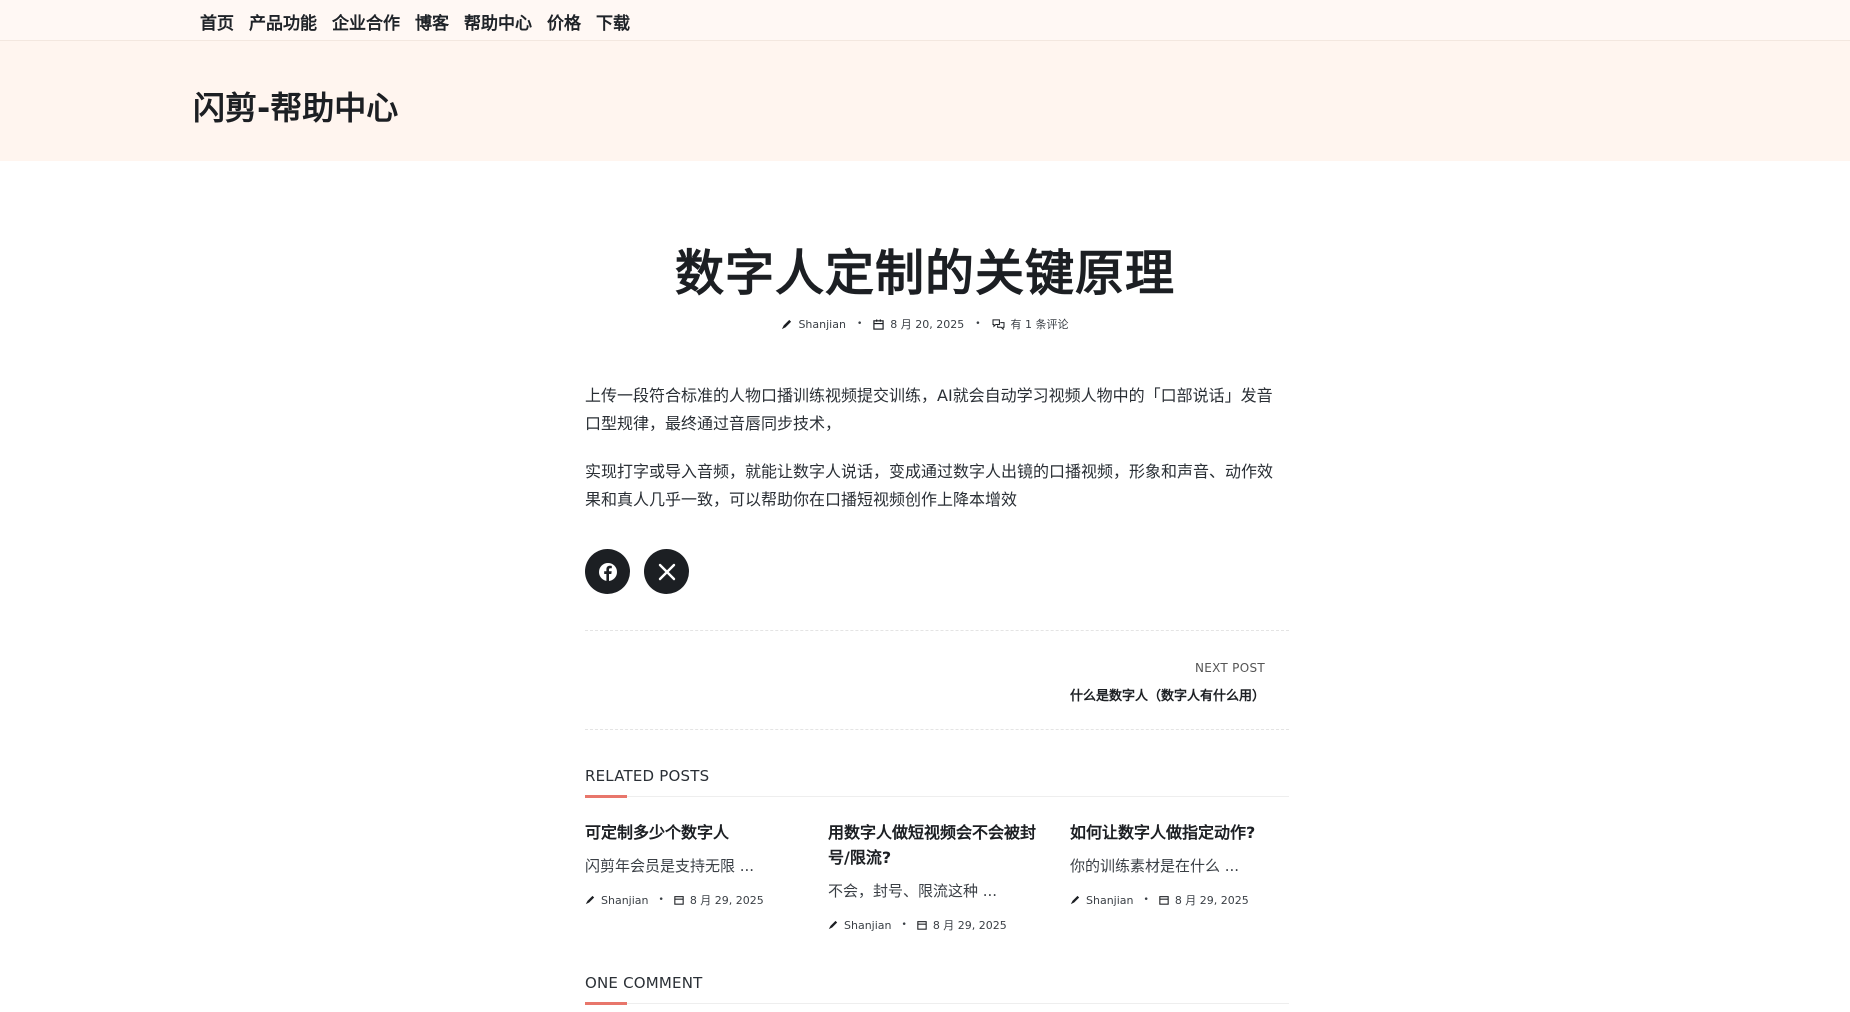  What do you see at coordinates (647, 776) in the screenshot?
I see `related-posts-title: RELATED POSTS` at bounding box center [647, 776].